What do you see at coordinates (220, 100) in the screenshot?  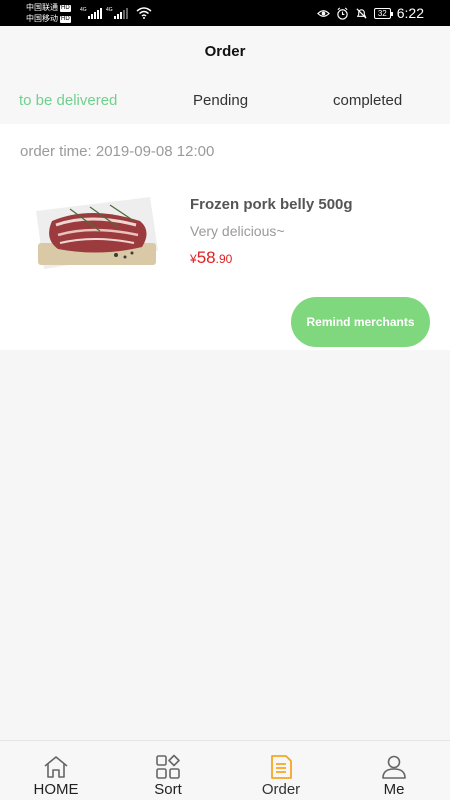 I see `tab-pending: Pending` at bounding box center [220, 100].